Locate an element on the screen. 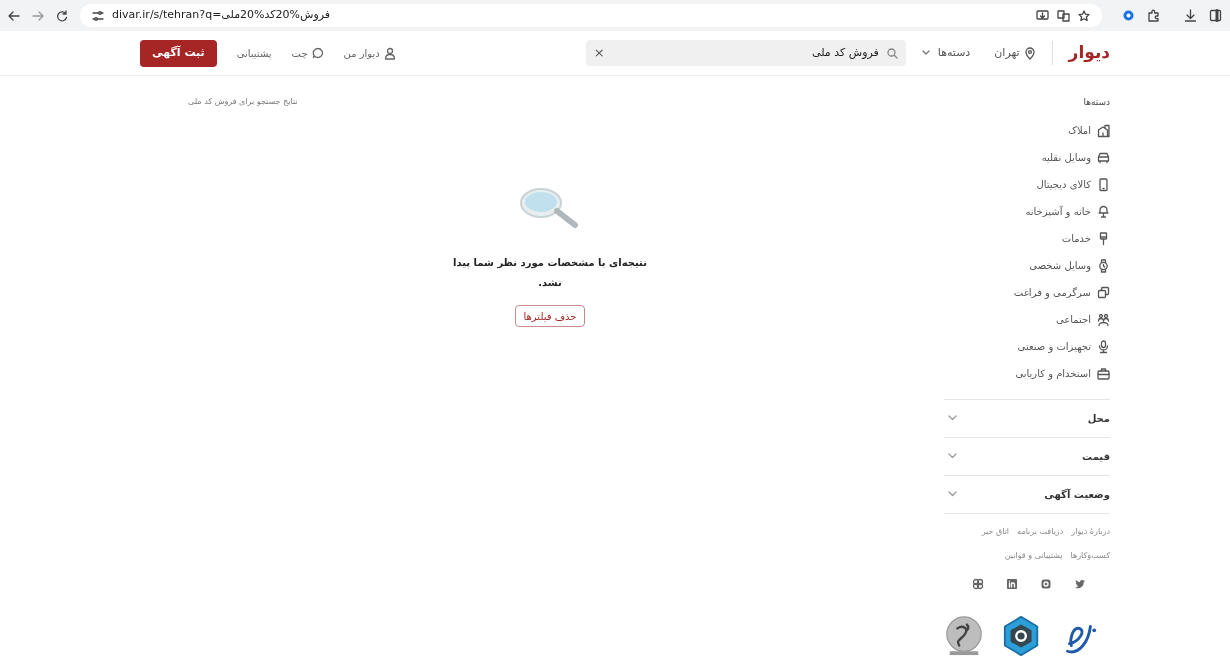  bird-icon is located at coordinates (1080, 583).